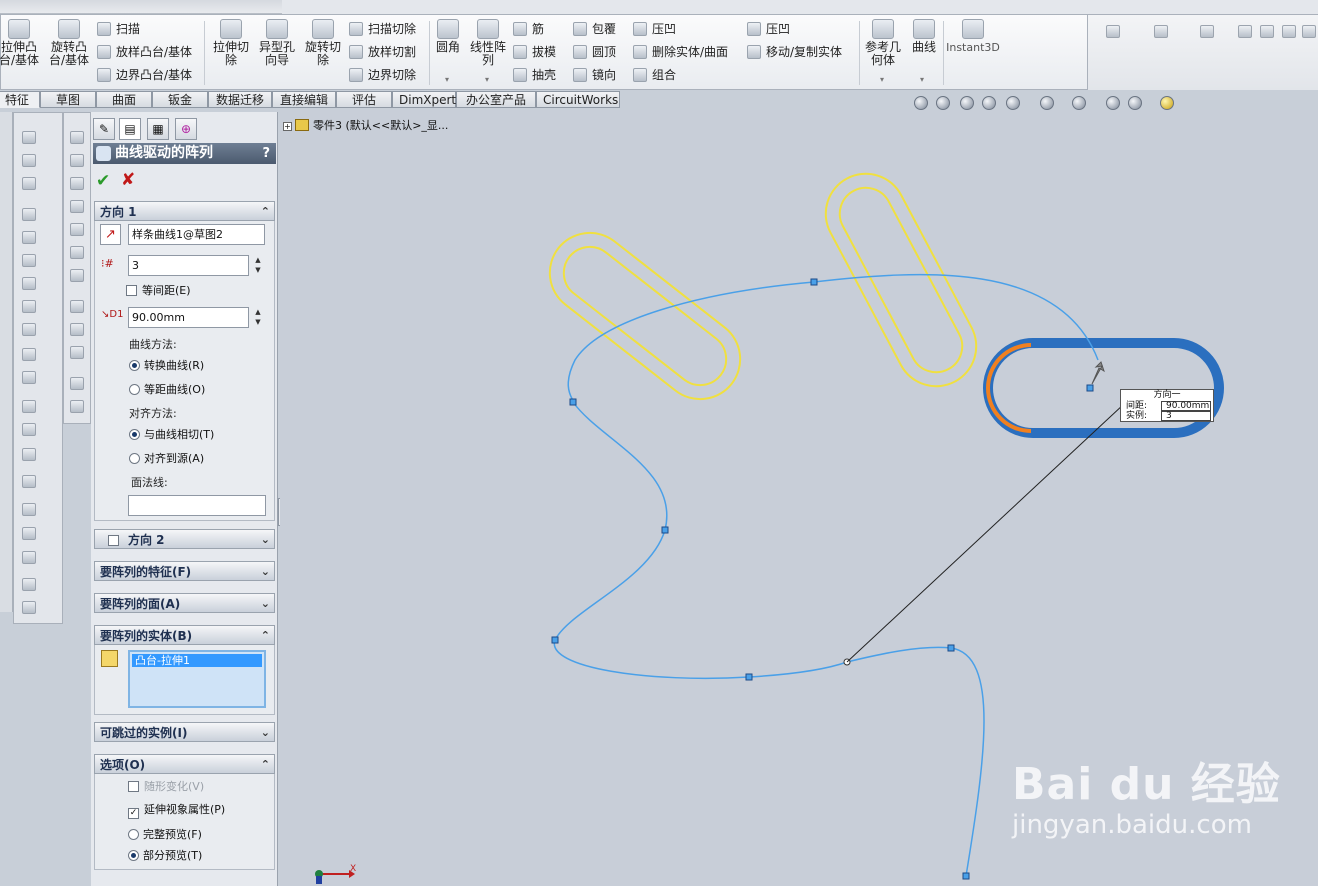  What do you see at coordinates (1079, 103) in the screenshot?
I see `hide-show-items-icon` at bounding box center [1079, 103].